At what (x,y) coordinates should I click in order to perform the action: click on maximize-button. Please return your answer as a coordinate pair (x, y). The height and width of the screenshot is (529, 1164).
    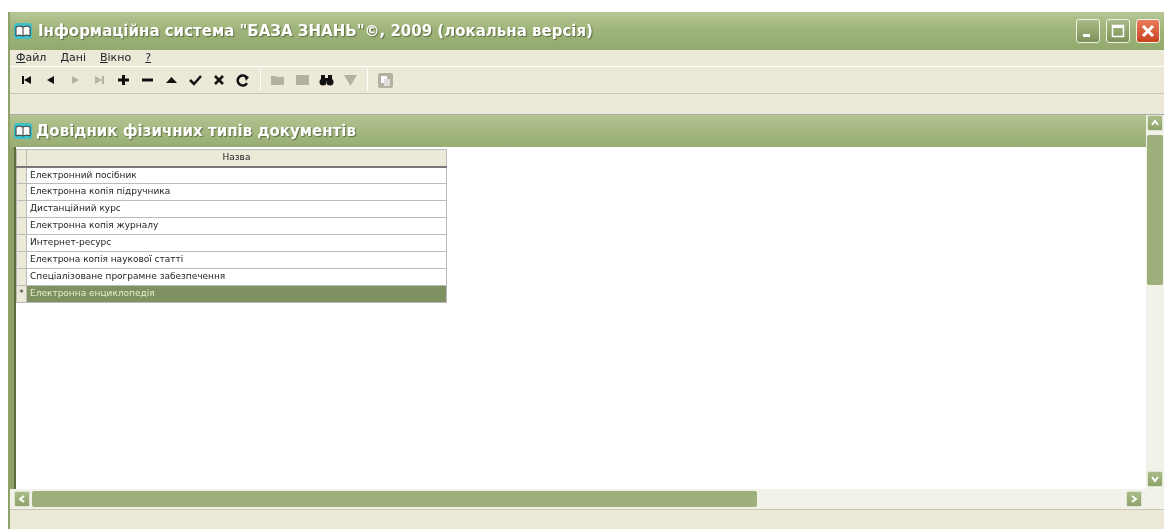
    Looking at the image, I should click on (1118, 31).